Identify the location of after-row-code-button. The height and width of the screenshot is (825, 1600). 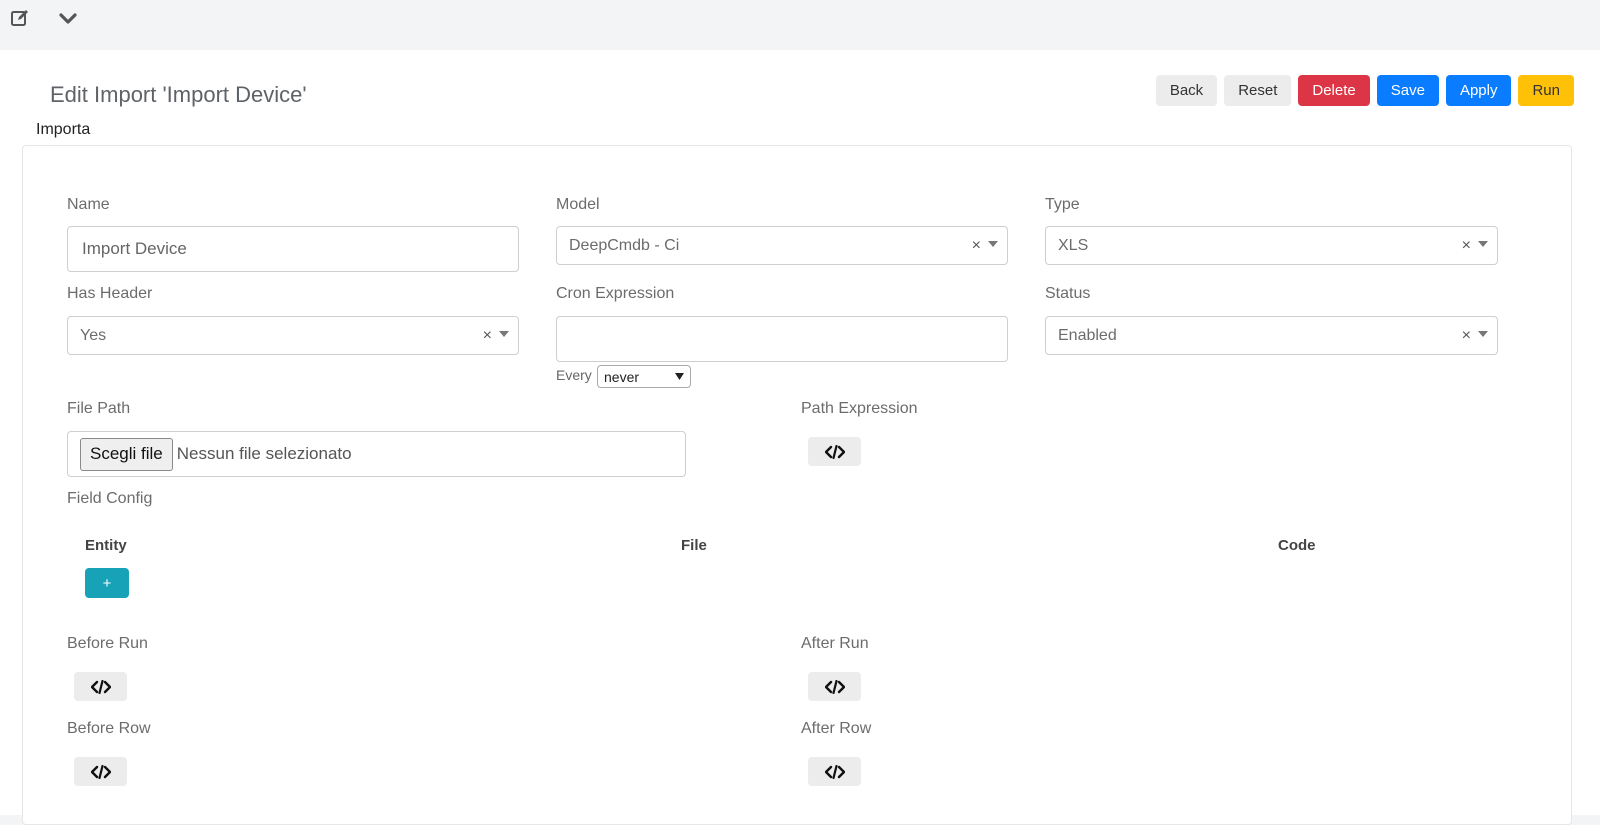
(834, 771).